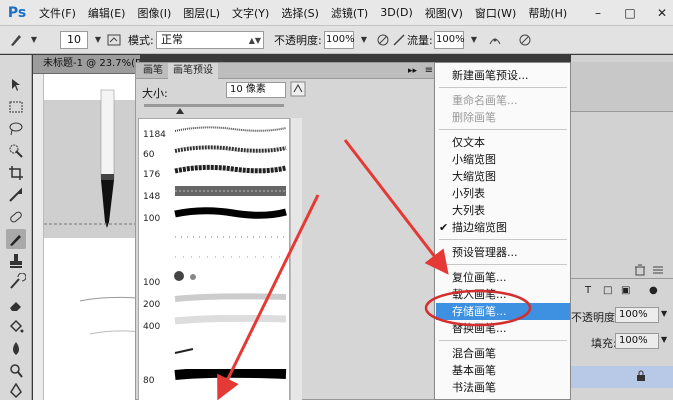  I want to click on brush-tip, so click(107, 204).